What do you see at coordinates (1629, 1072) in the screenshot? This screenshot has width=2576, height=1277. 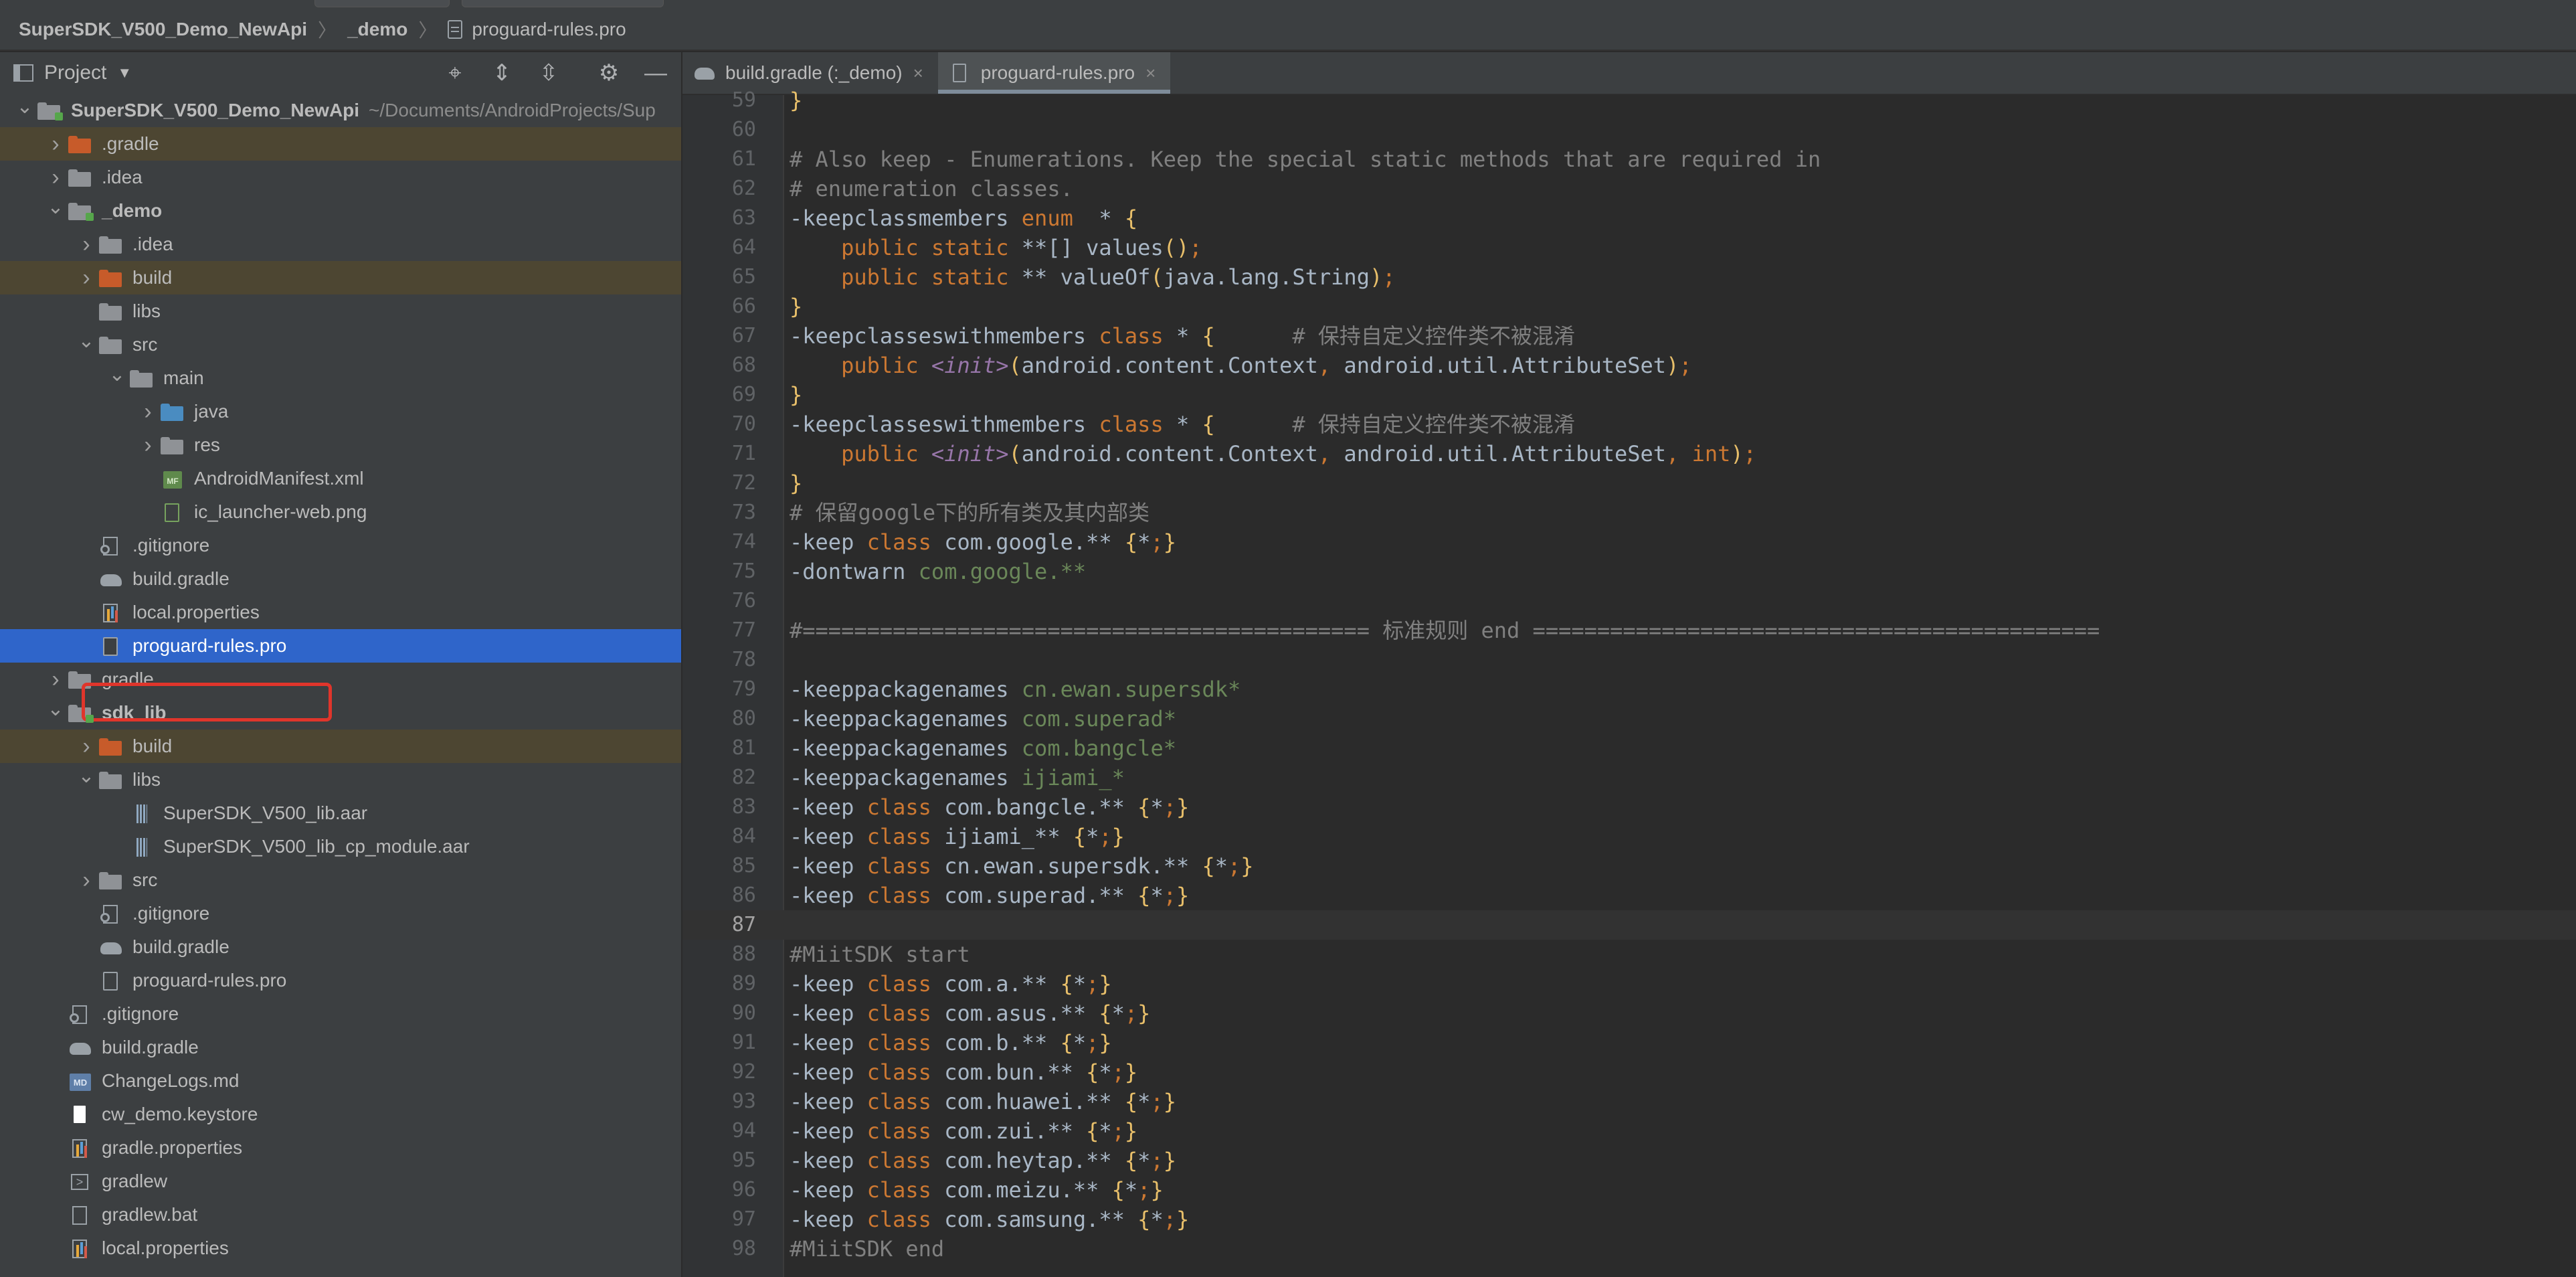 I see `code-line: 92 -keep class com.bun.** {*;}` at bounding box center [1629, 1072].